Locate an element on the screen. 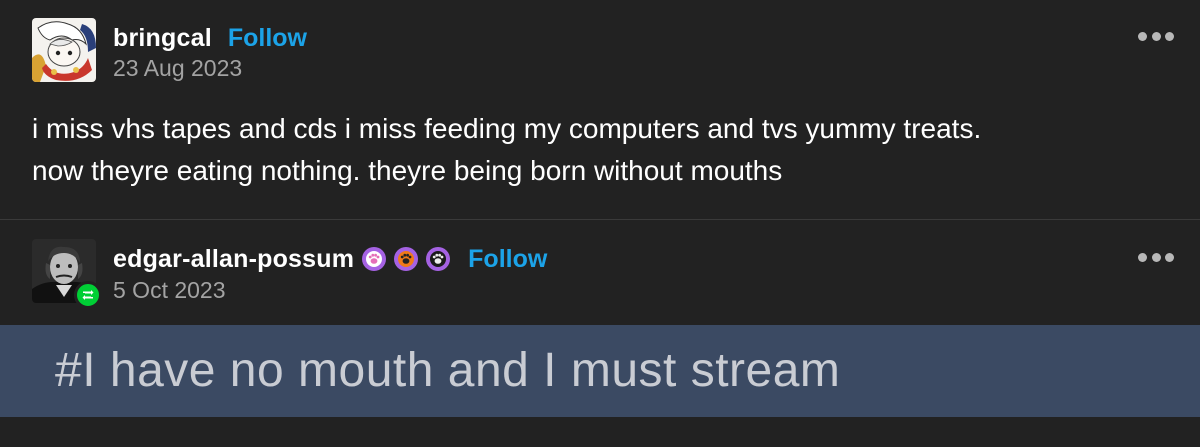 The height and width of the screenshot is (447, 1200). avatar-bringcal is located at coordinates (64, 50).